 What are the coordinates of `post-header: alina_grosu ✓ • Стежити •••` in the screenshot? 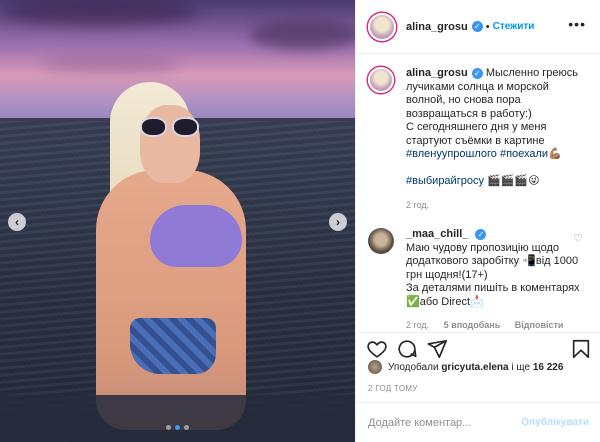 It's located at (478, 27).